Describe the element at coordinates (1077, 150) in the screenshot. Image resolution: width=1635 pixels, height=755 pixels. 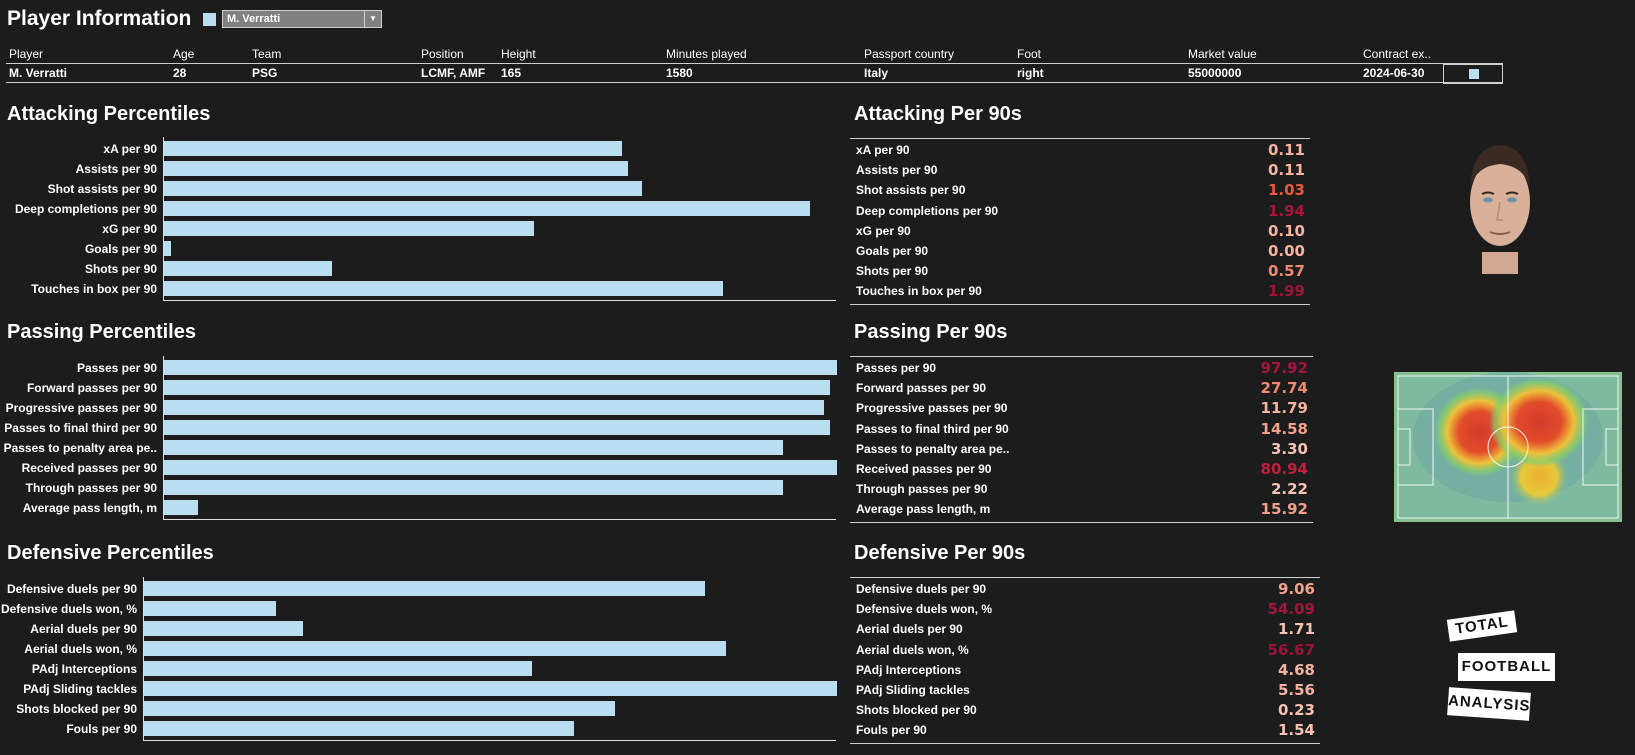
I see `table-row: xA per 90 0.11` at that location.